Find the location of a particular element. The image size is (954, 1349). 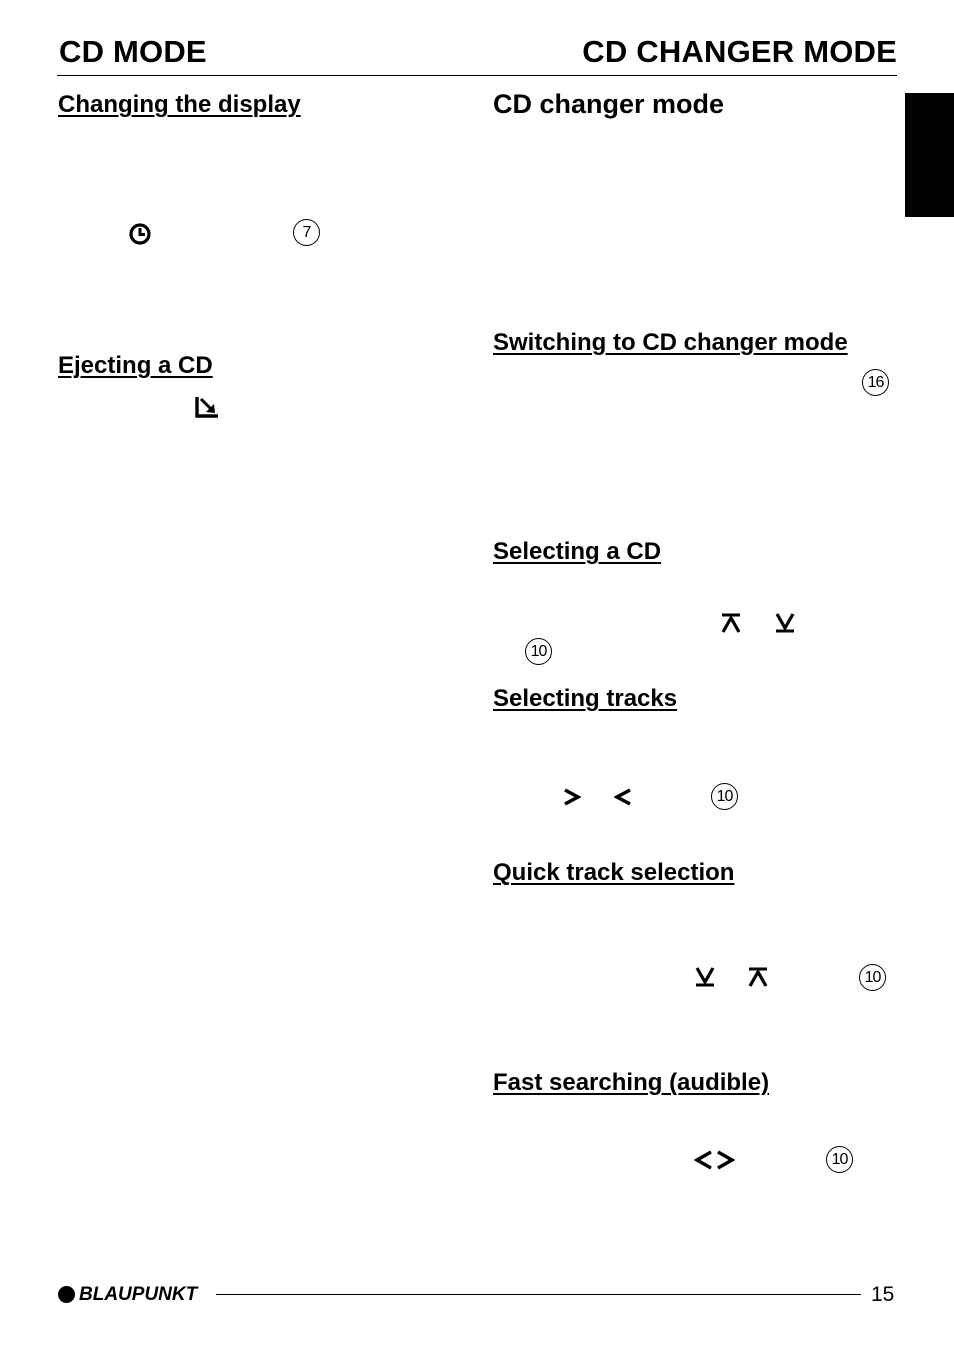

eject-icon is located at coordinates (207, 407).